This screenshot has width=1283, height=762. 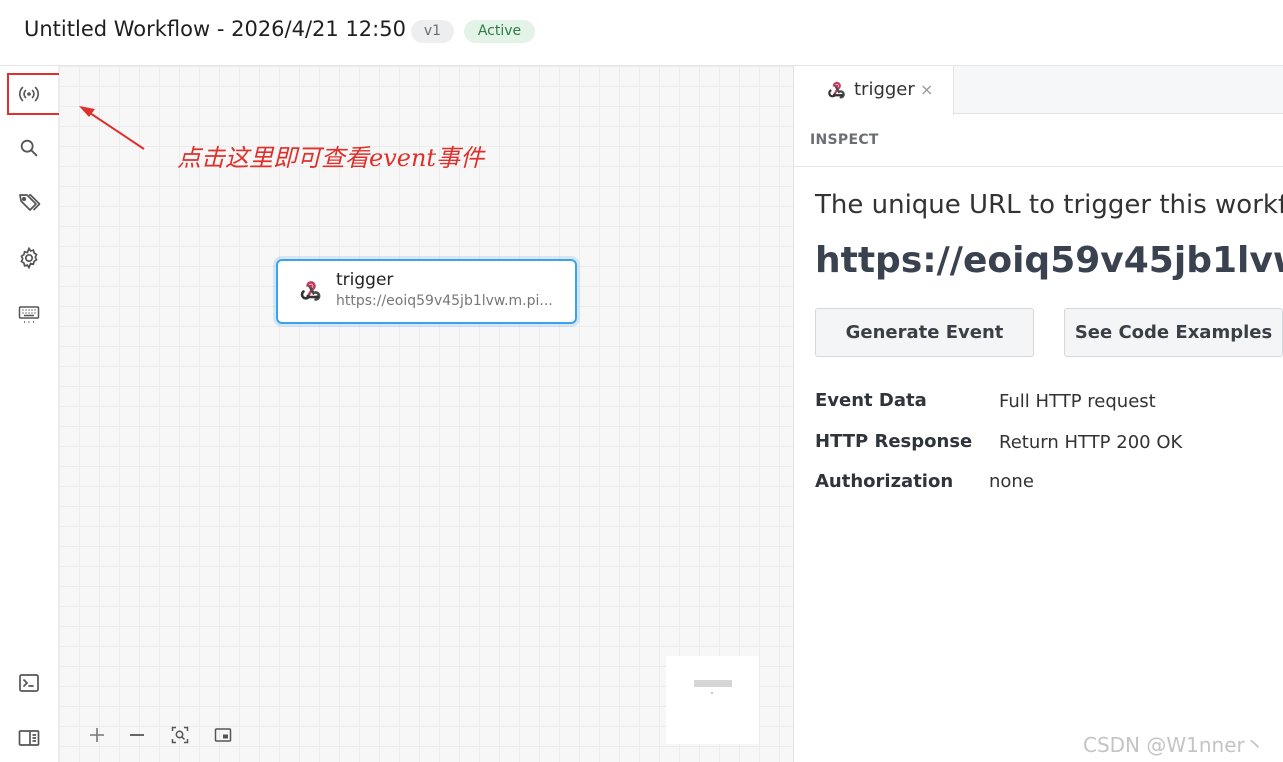 I want to click on fit-view-icon, so click(x=180, y=735).